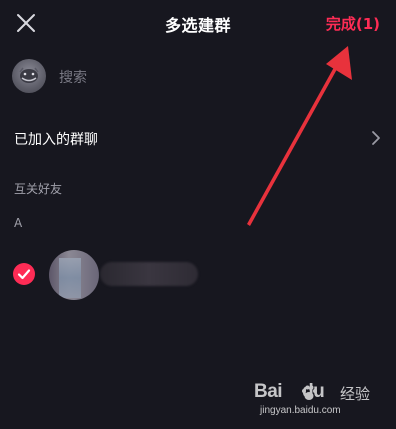  Describe the element at coordinates (319, 401) in the screenshot. I see `baidu-jingyan-watermark: Bai du 经验 jingyan.baidu.com` at that location.